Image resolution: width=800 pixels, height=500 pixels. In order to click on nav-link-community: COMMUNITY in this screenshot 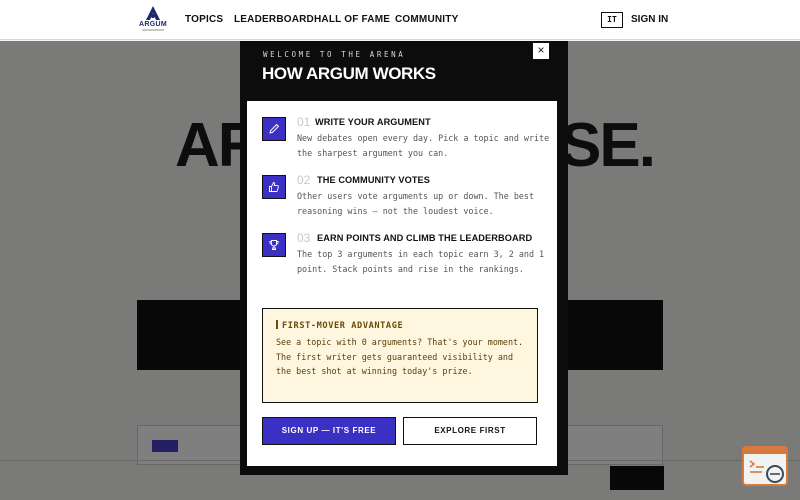, I will do `click(426, 19)`.